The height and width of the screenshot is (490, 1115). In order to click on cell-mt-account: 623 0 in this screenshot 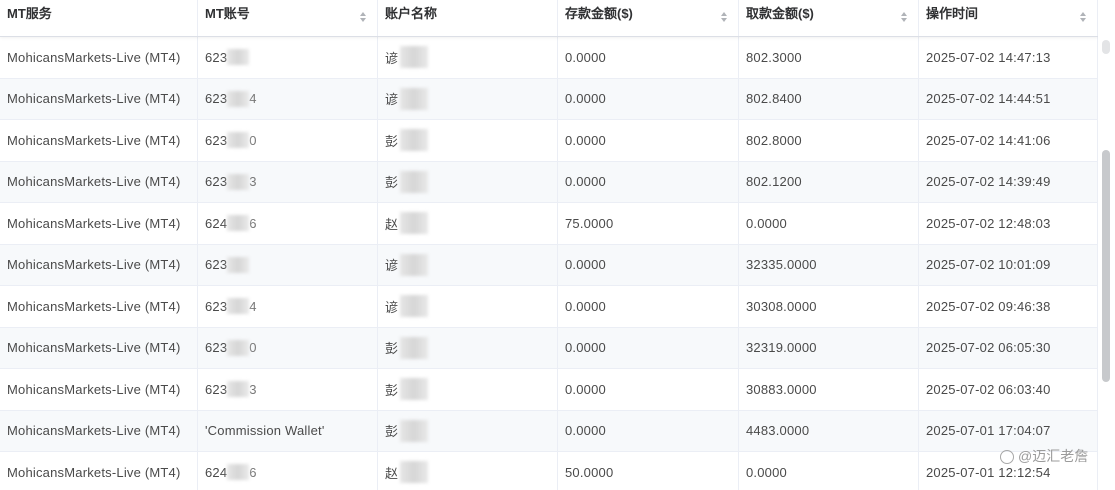, I will do `click(288, 347)`.